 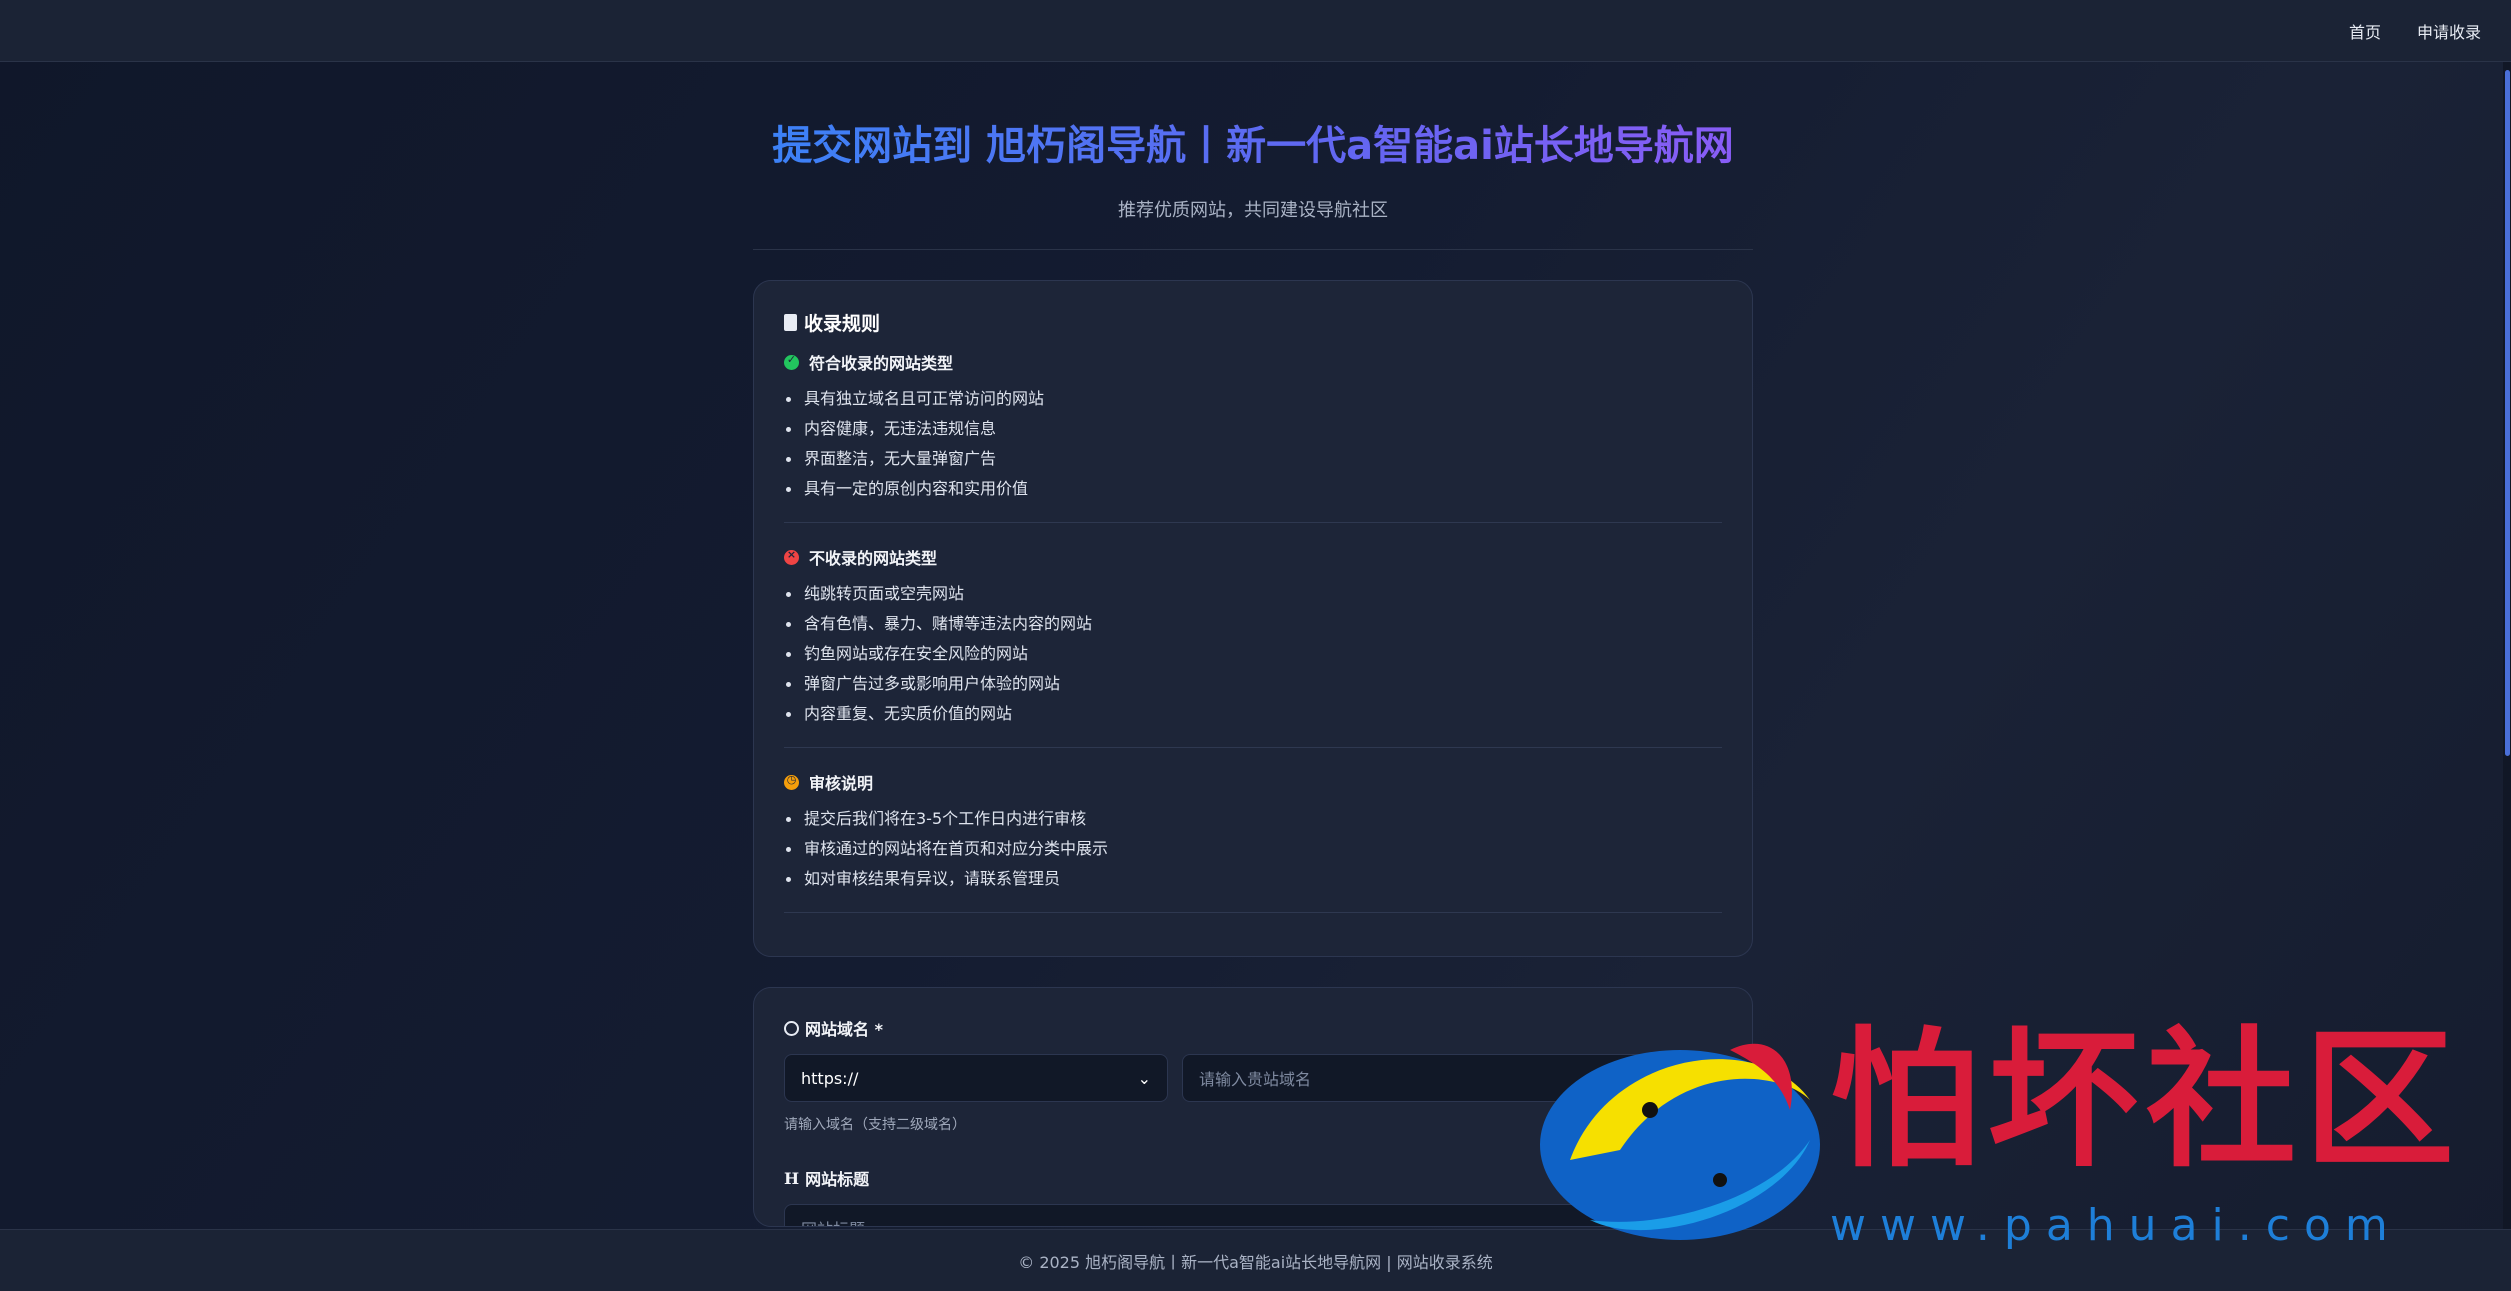 I want to click on page-subtitle: 推荐优质网站，共同建设导航社区, so click(x=1253, y=210).